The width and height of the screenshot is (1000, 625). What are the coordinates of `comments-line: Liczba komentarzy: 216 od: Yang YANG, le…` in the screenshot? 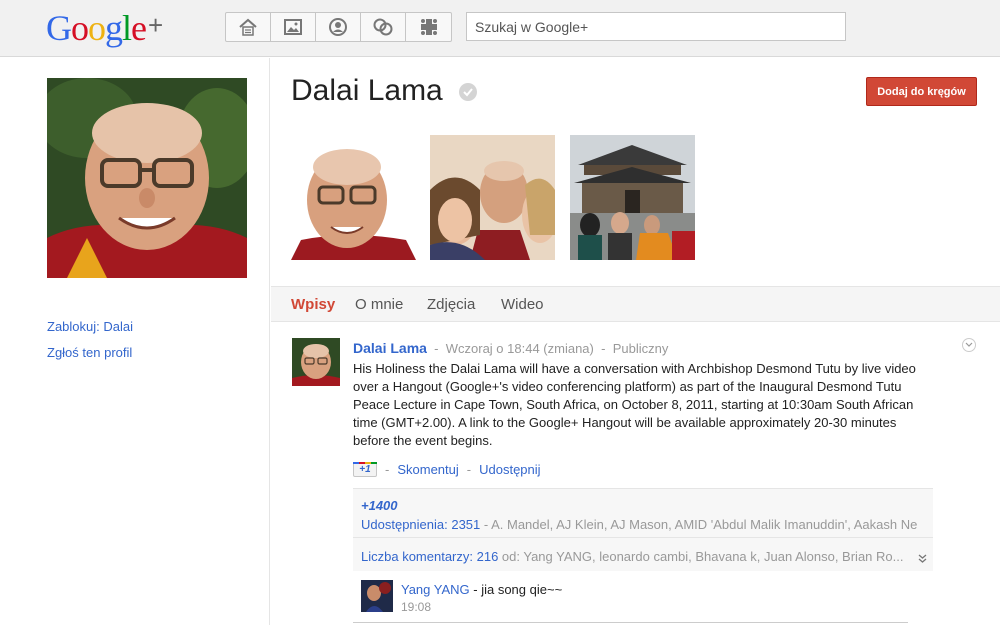 It's located at (638, 556).